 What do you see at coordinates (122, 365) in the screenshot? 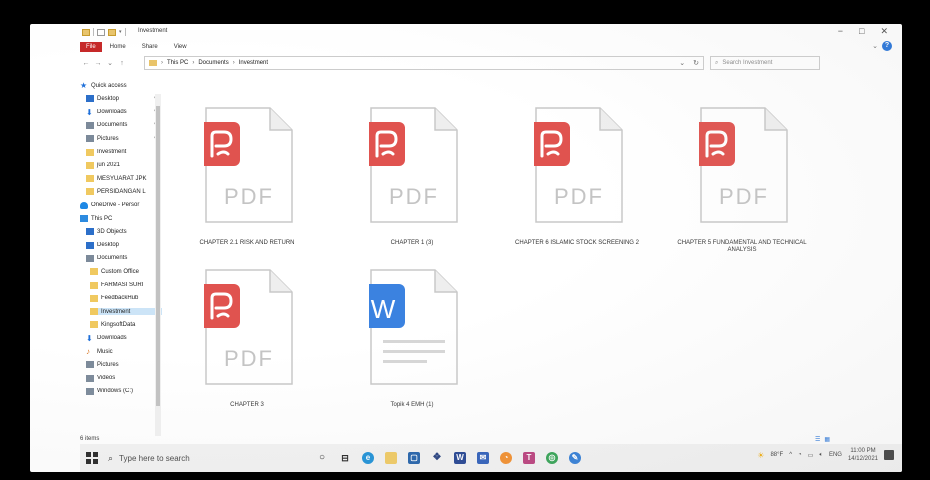
I see `navpane-item: Pictures` at bounding box center [122, 365].